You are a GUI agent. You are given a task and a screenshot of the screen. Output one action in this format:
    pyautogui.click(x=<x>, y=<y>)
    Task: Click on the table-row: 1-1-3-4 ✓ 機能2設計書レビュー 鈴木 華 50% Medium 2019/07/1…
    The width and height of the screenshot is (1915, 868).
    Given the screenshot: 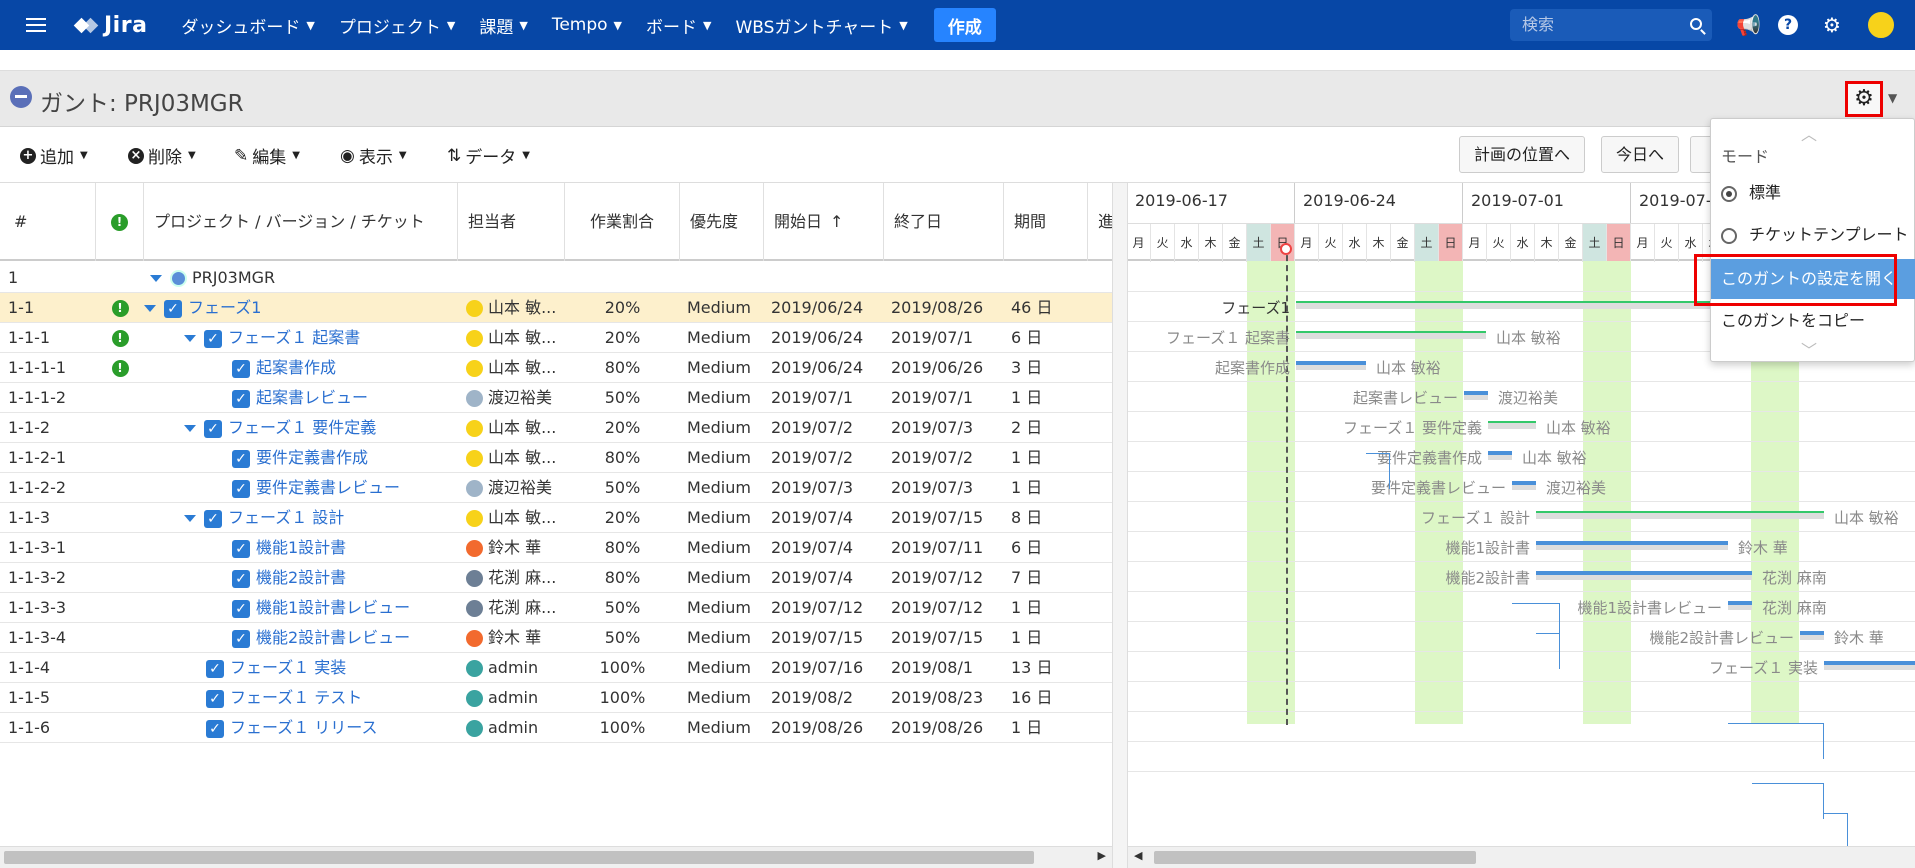 What is the action you would take?
    pyautogui.click(x=556, y=638)
    